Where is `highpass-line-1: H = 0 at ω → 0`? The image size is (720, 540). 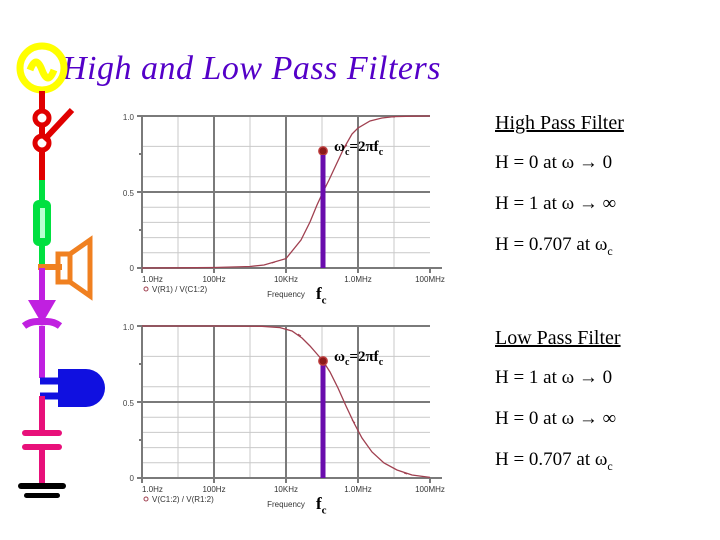
highpass-line-1: H = 0 at ω → 0 is located at coordinates (605, 164).